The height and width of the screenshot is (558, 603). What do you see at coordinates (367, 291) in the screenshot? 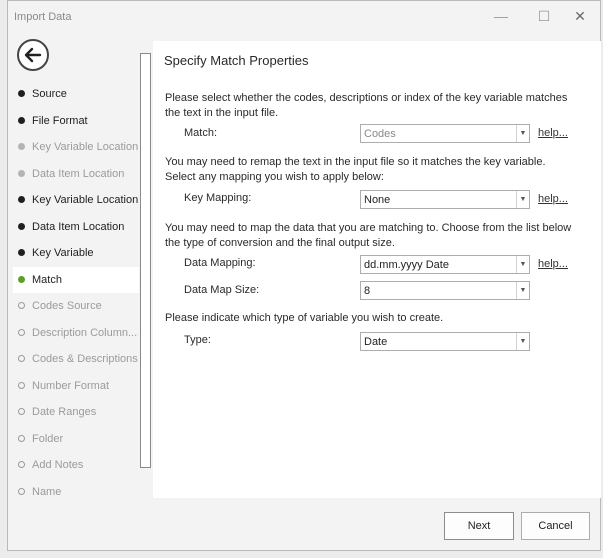
I see `data-map-size-value: 8` at bounding box center [367, 291].